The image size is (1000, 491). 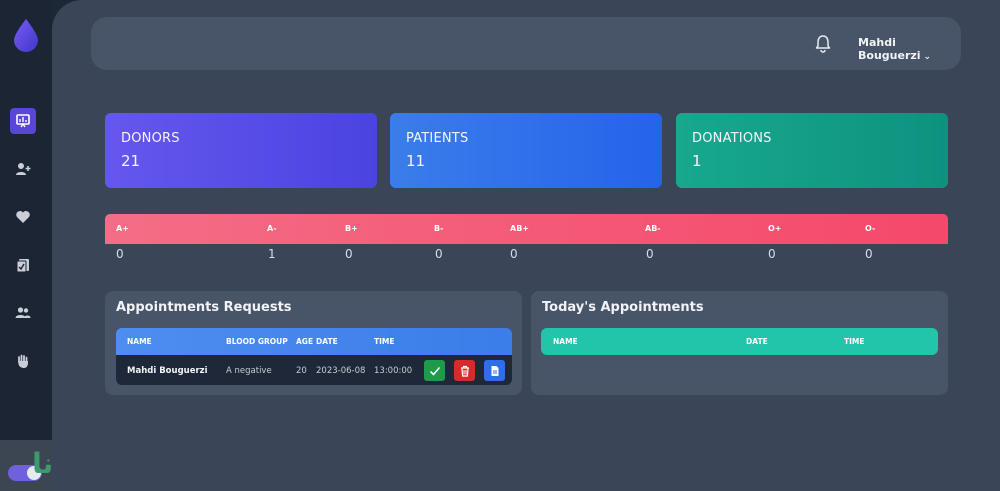 What do you see at coordinates (732, 138) in the screenshot?
I see `donations-label: DONATIONS` at bounding box center [732, 138].